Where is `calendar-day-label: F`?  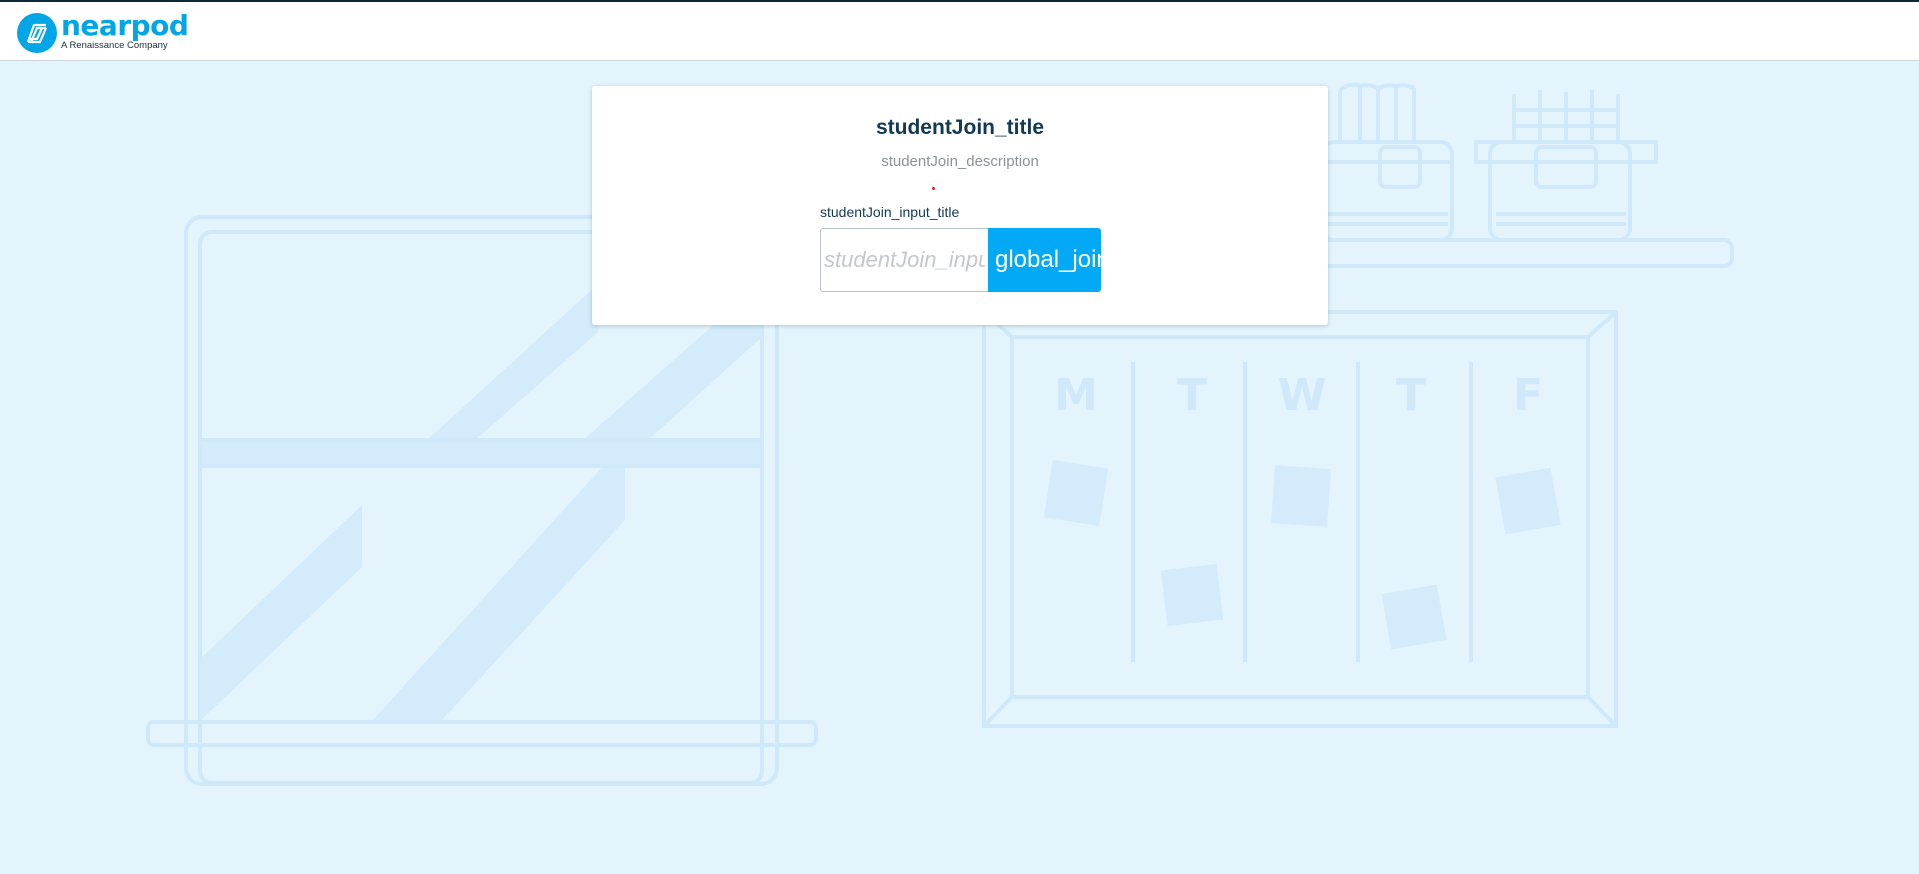 calendar-day-label: F is located at coordinates (1528, 395).